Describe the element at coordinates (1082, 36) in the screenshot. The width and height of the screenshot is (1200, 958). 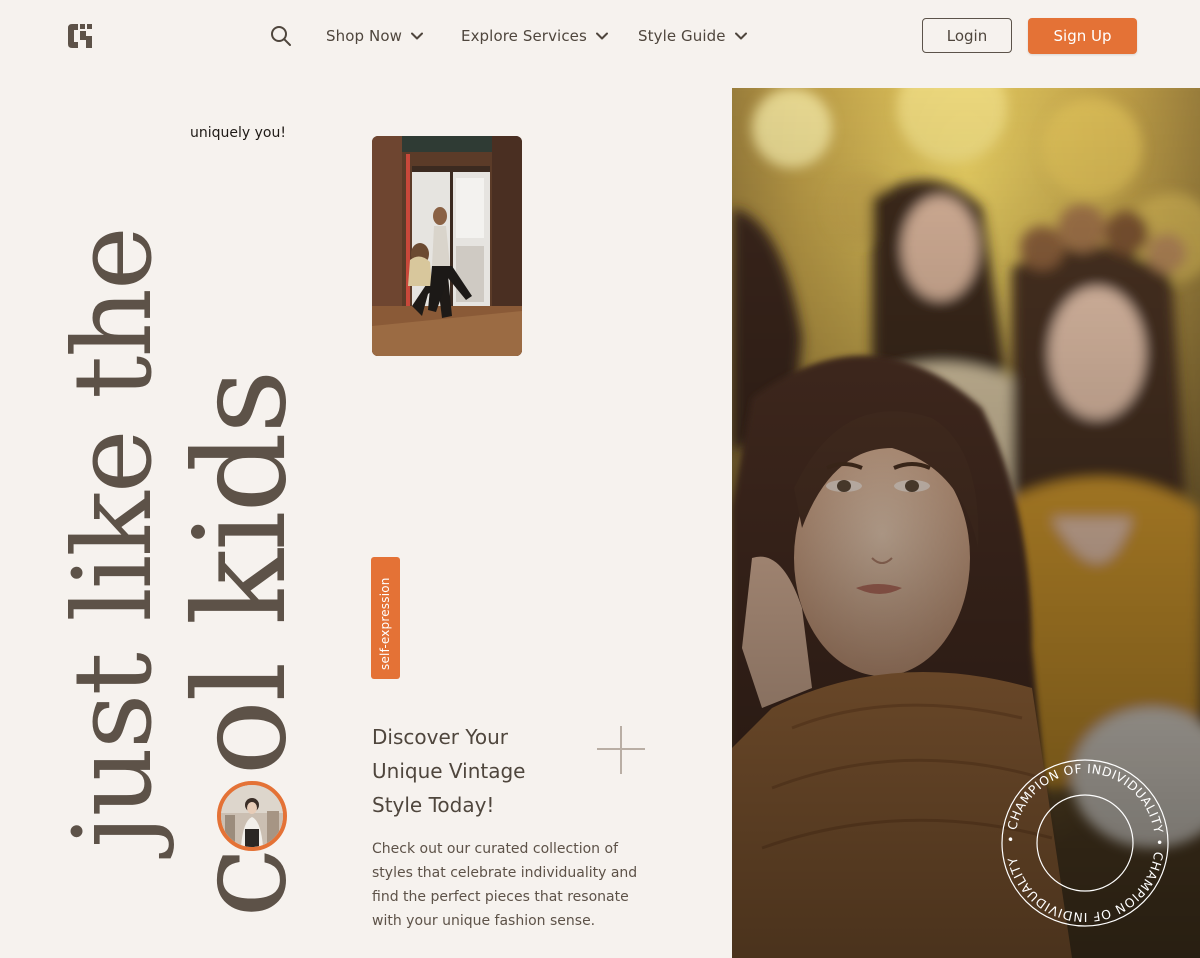
I see `signup-button: Sign Up` at that location.